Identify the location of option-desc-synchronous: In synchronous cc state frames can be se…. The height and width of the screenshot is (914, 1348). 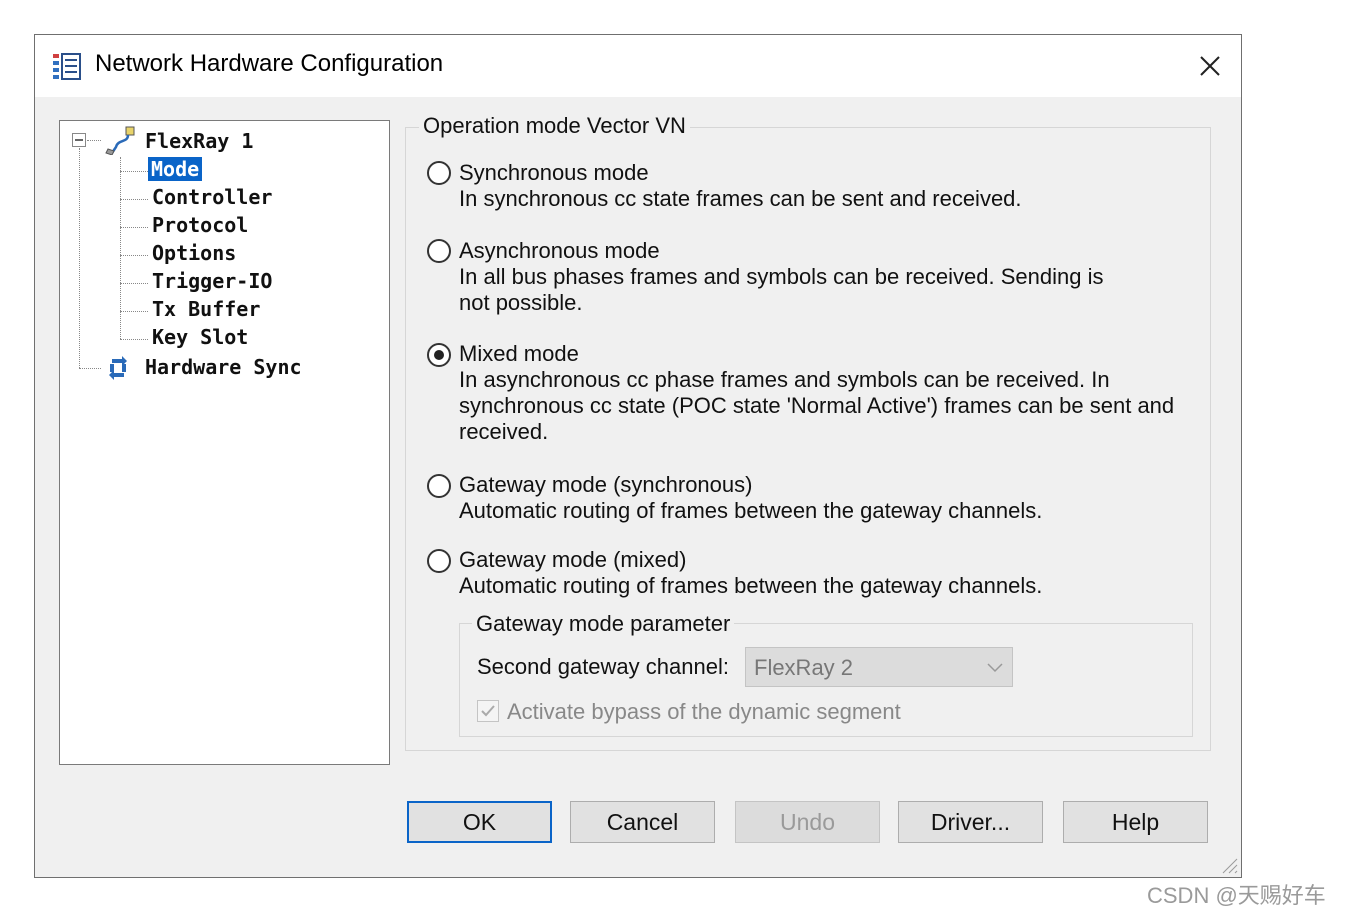
(740, 198).